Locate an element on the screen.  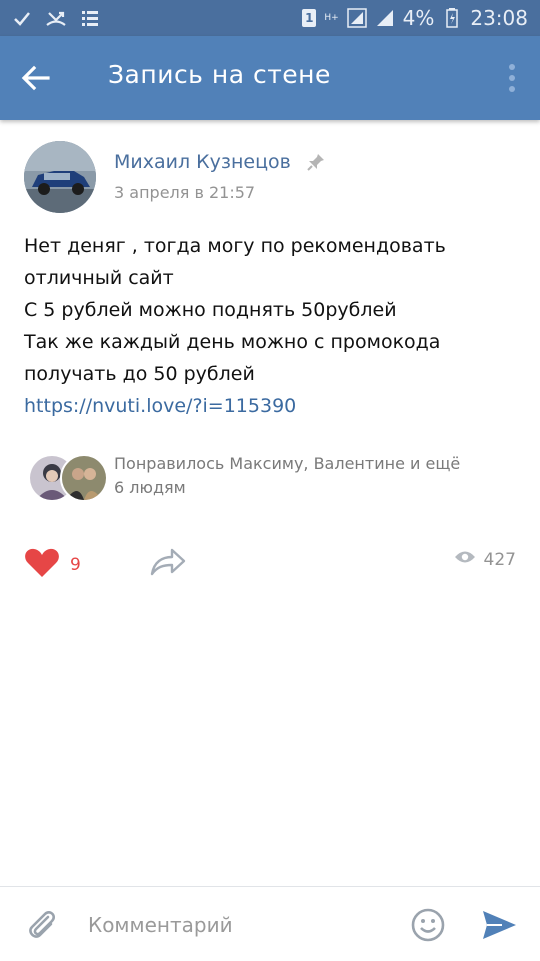
post-link: https://nvuti.love/?i=115390 is located at coordinates (274, 406).